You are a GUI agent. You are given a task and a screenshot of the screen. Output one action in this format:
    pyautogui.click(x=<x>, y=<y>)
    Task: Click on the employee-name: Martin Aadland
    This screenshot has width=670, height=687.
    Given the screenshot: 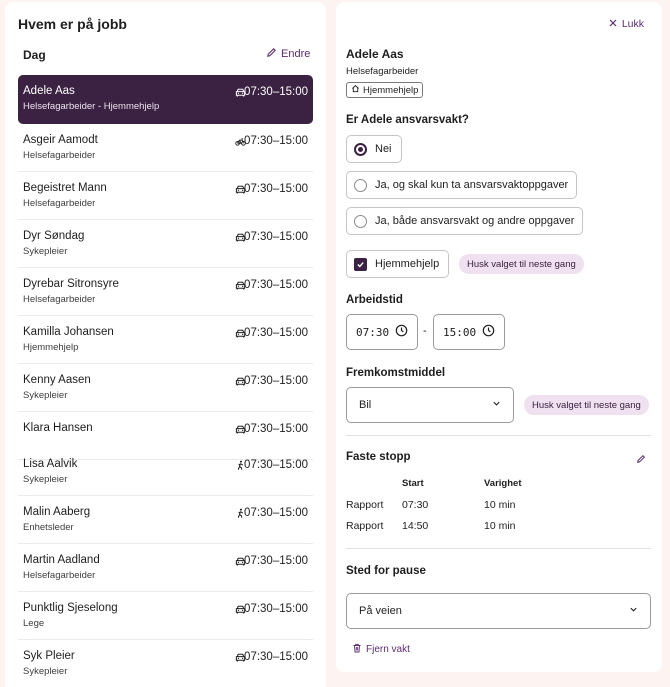 What is the action you would take?
    pyautogui.click(x=61, y=560)
    